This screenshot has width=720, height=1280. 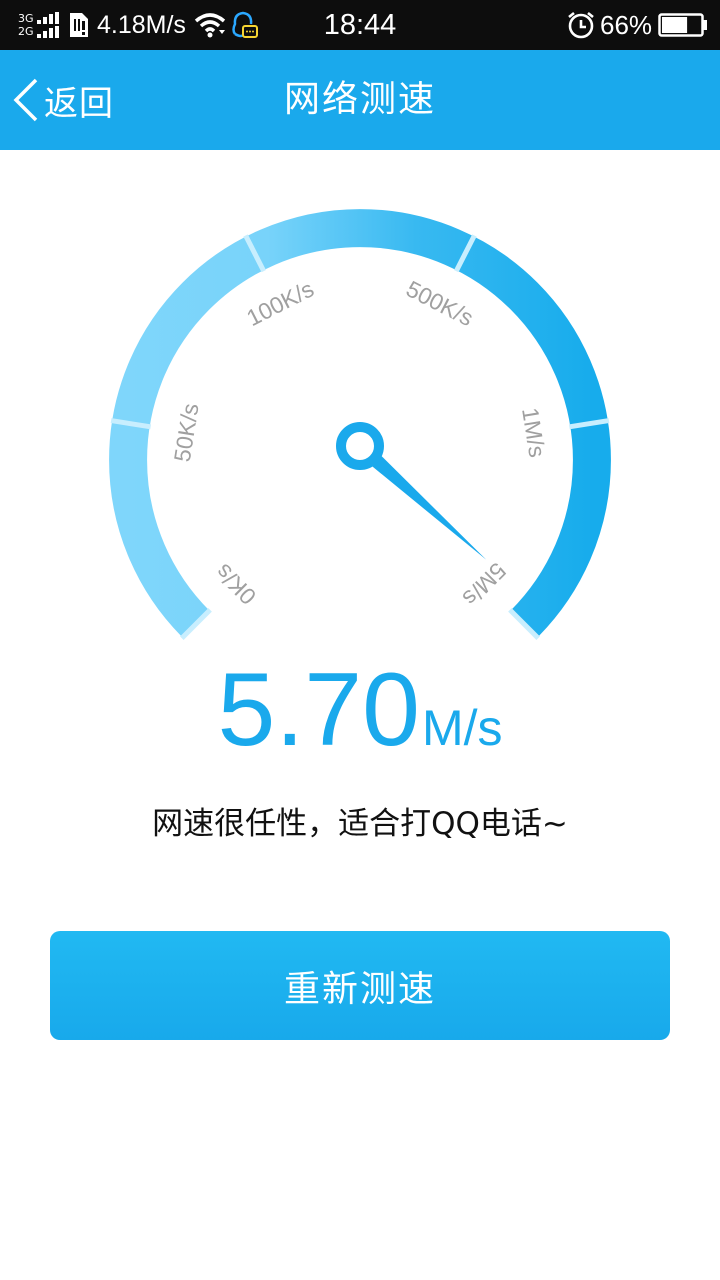 What do you see at coordinates (318, 710) in the screenshot?
I see `speed-value: 5.70` at bounding box center [318, 710].